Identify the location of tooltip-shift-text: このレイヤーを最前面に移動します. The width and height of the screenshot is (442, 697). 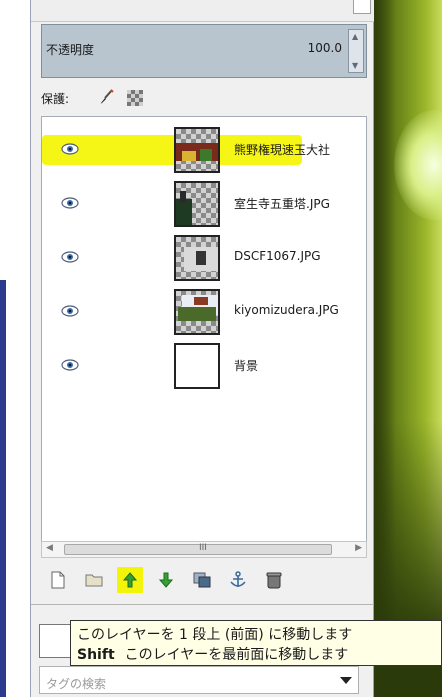
(236, 655).